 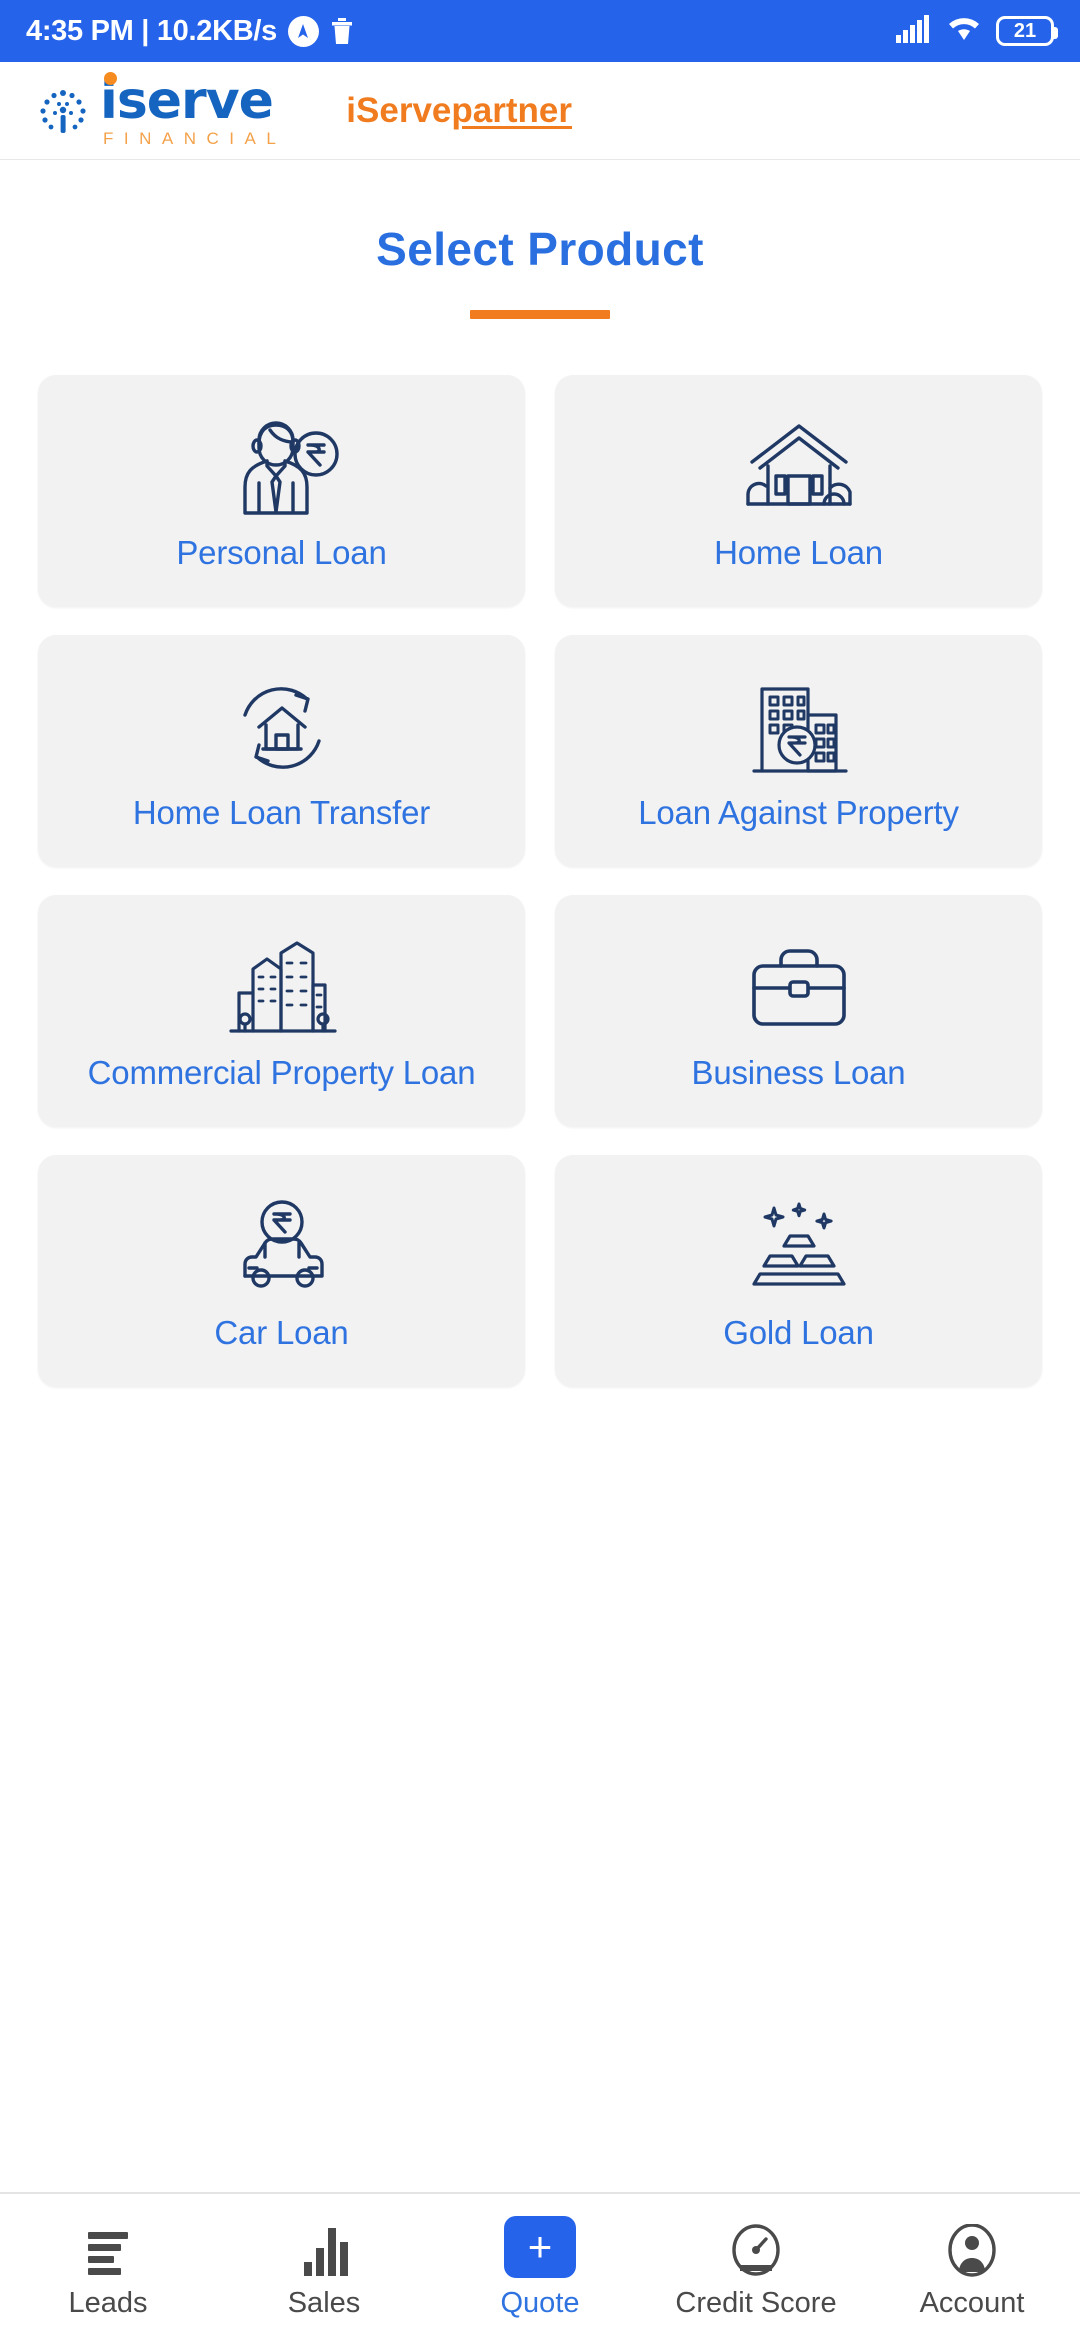 I want to click on title-underline-bar, so click(x=540, y=314).